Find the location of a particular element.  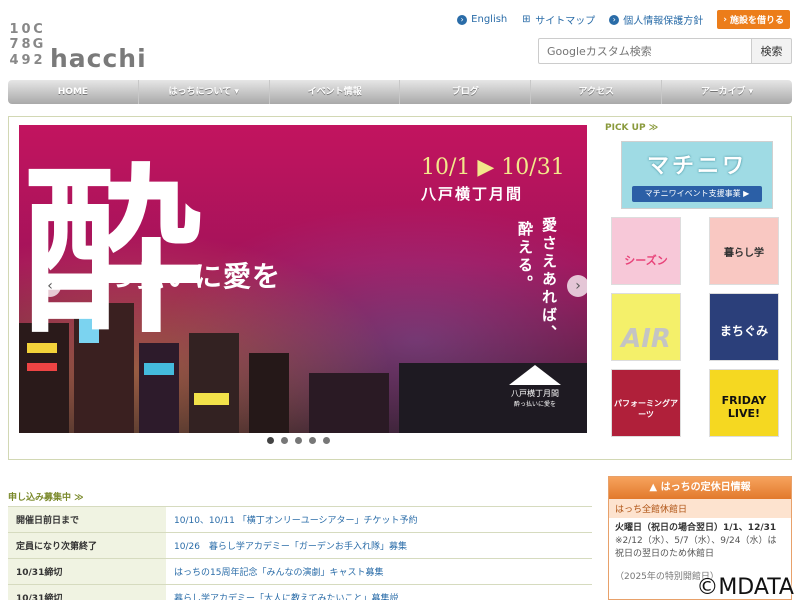

watermark: ©MDATA is located at coordinates (745, 587).